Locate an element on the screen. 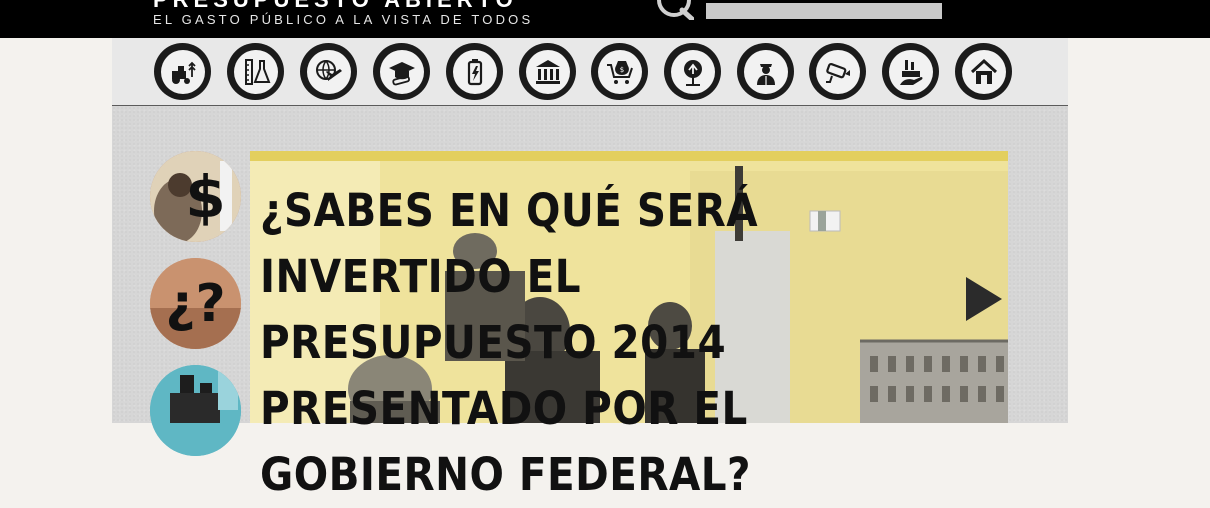  category-turismo-button is located at coordinates (328, 71).